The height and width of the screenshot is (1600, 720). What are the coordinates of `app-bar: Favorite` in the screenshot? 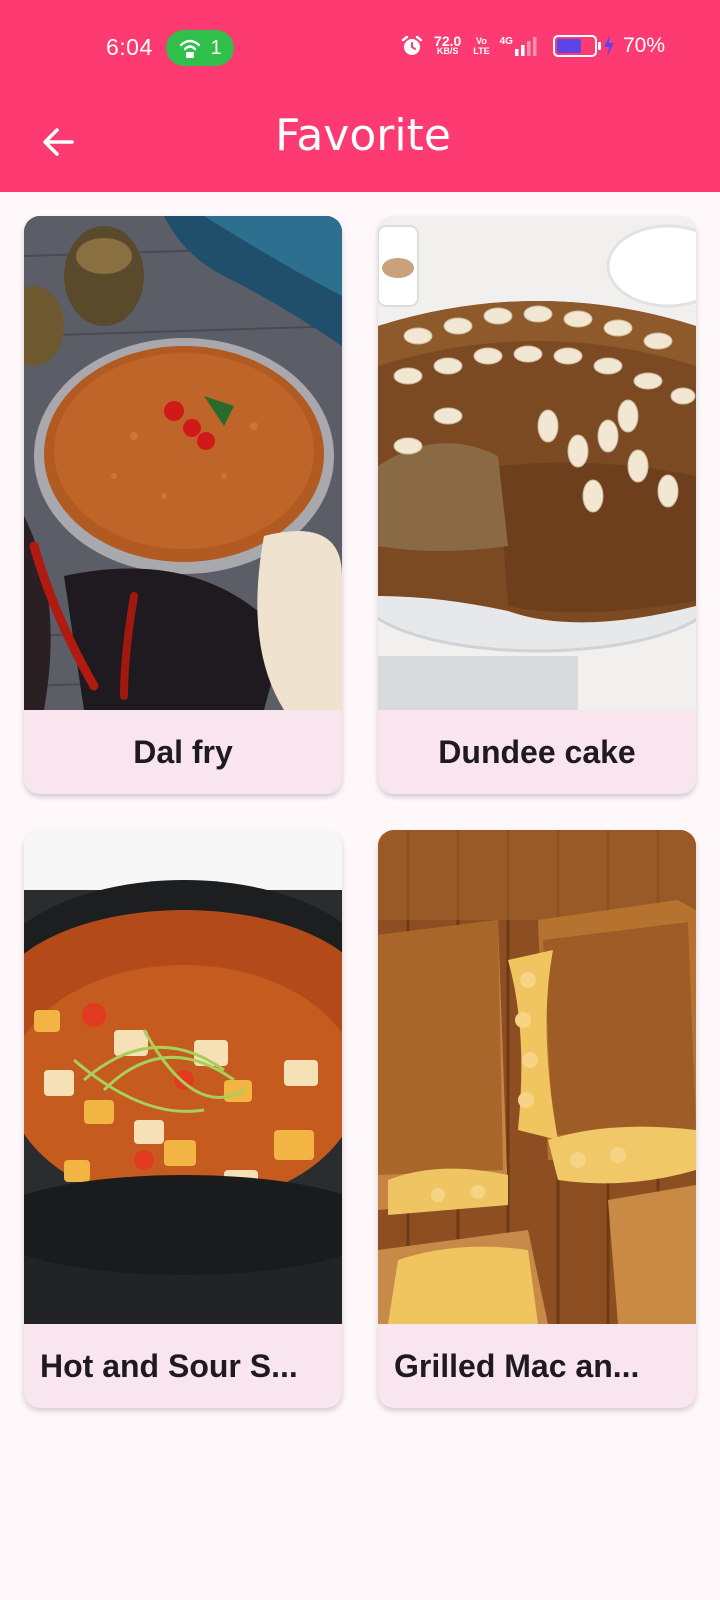 It's located at (360, 144).